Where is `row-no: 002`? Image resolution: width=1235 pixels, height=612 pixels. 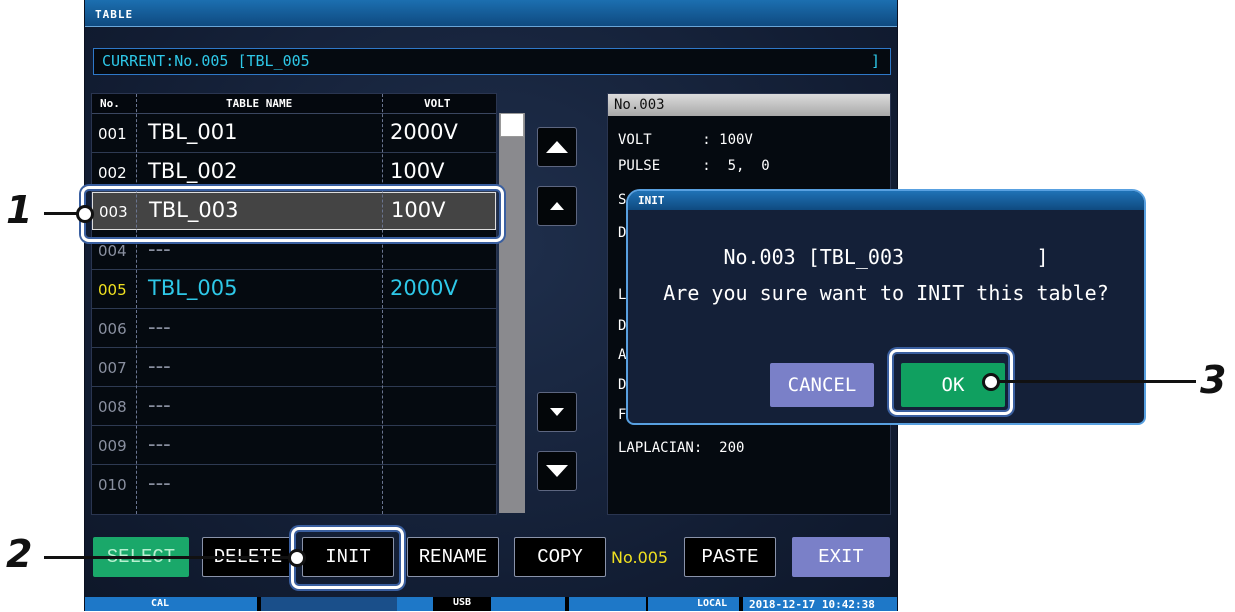 row-no: 002 is located at coordinates (112, 173).